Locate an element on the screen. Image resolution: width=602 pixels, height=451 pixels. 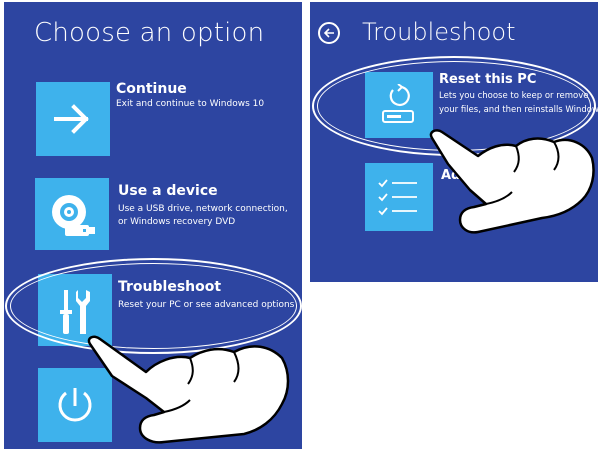
page-title: Troubleshoot is located at coordinates (439, 32).